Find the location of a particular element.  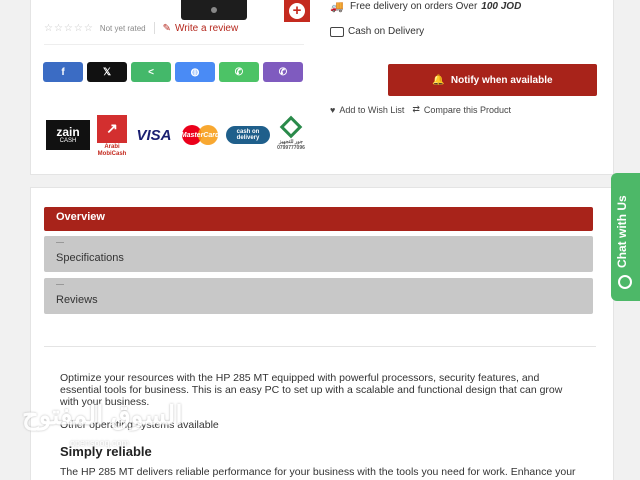

arabi-icon: ↗ is located at coordinates (112, 128).